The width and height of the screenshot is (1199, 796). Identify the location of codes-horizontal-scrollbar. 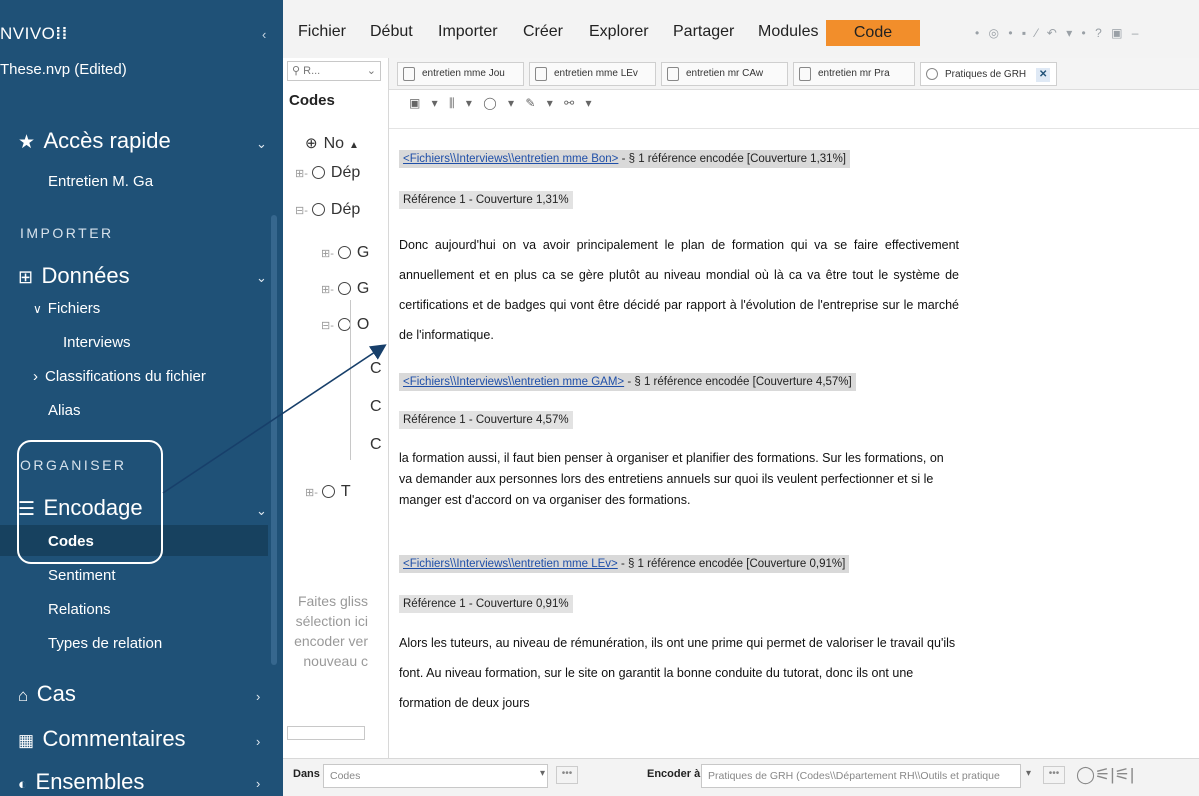
(326, 733).